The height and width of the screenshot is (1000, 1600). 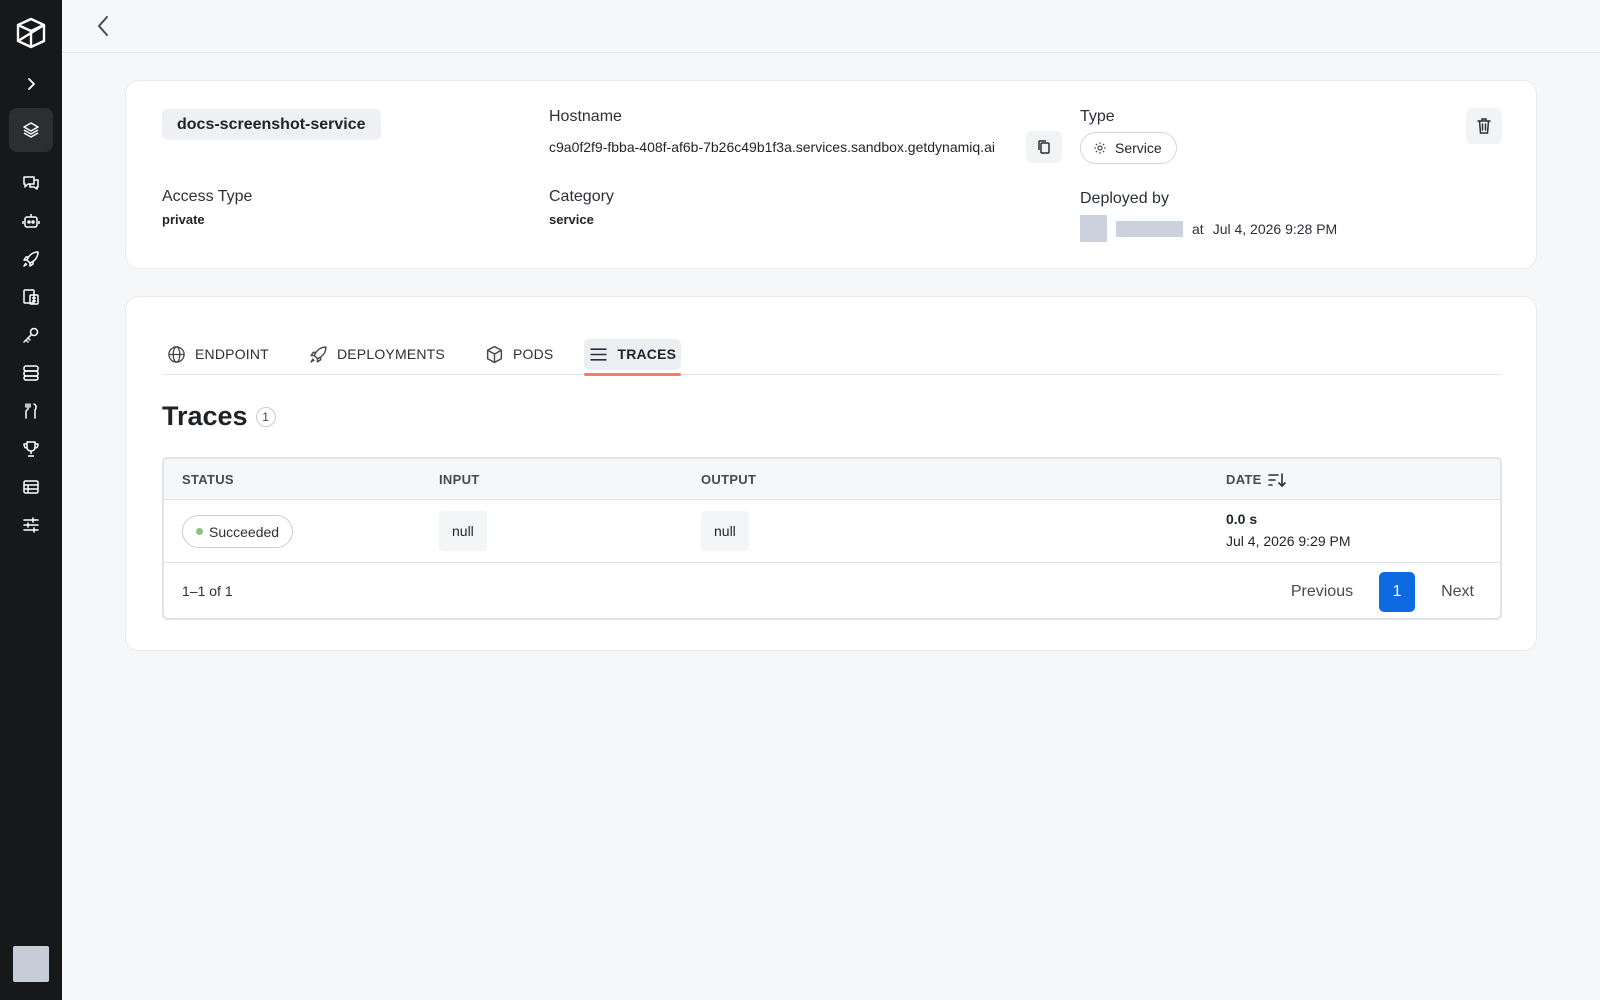 I want to click on user-avatar, so click(x=31, y=964).